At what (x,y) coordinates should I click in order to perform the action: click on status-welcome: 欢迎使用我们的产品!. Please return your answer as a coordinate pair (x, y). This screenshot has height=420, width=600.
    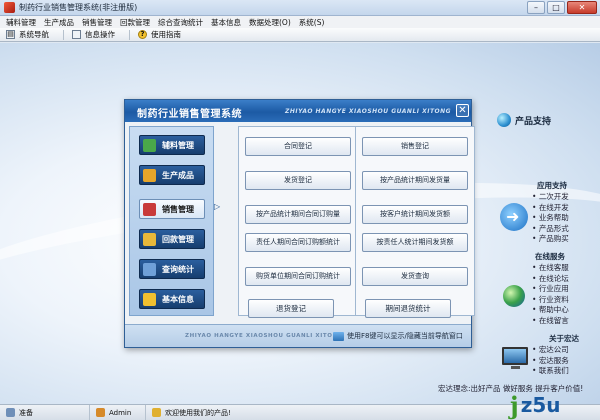
    Looking at the image, I should click on (246, 412).